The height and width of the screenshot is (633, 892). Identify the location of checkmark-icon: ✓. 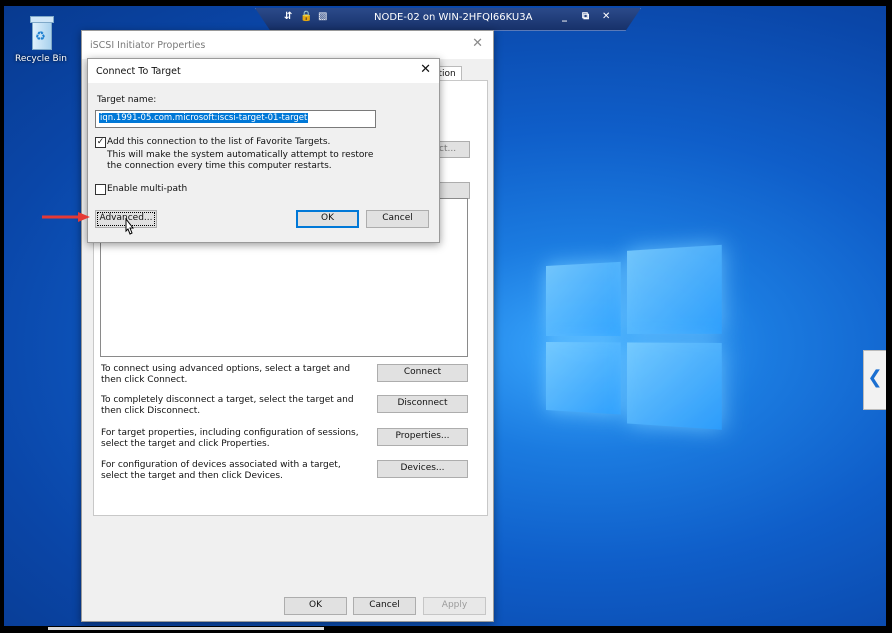
(101, 142).